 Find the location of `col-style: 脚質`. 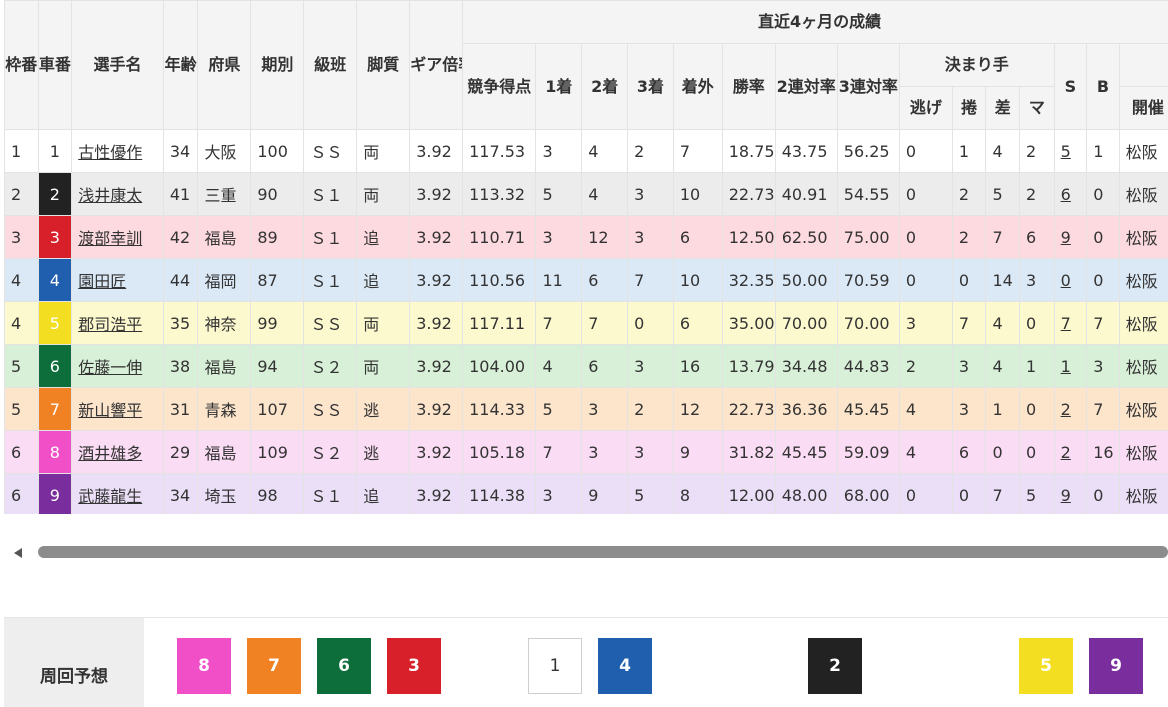

col-style: 脚質 is located at coordinates (383, 65).